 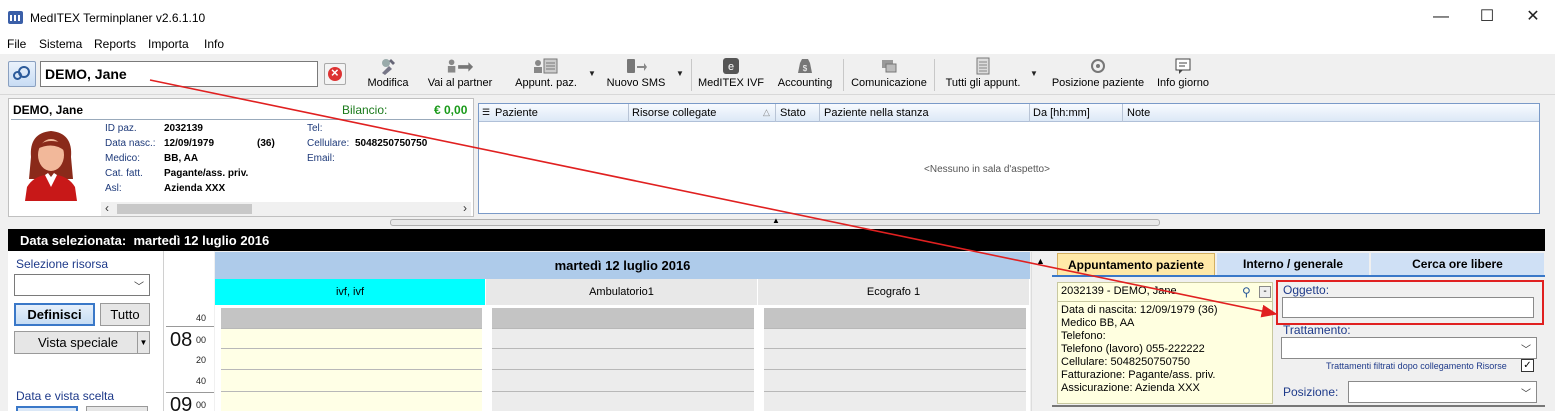 I want to click on tutti-gli-appunt-button: Tutti gli appunt., so click(x=983, y=75).